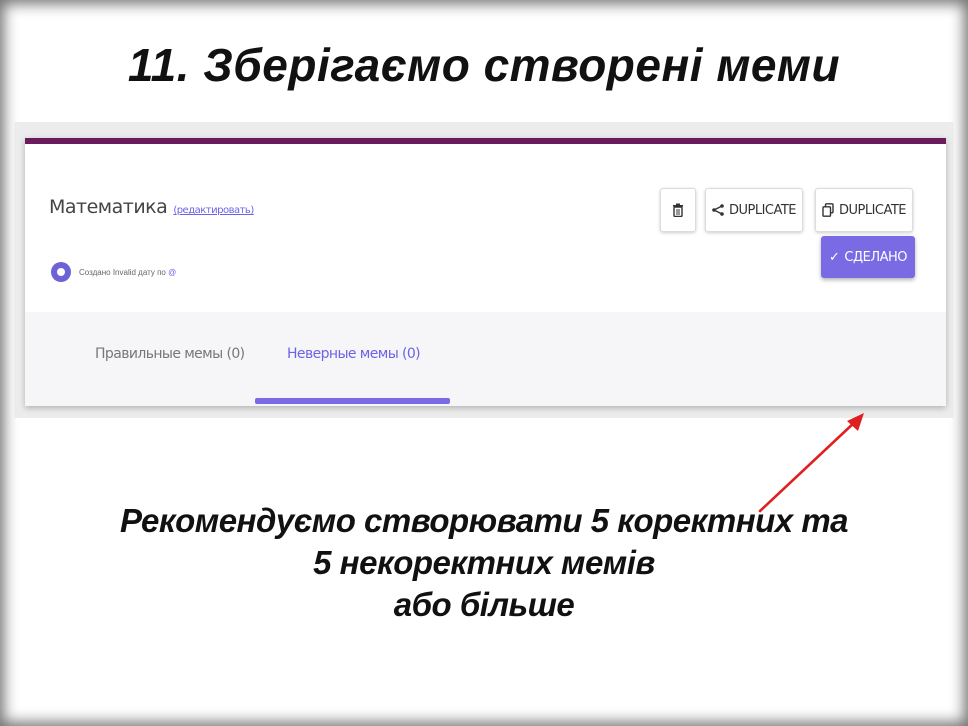 The image size is (968, 726). I want to click on copy-icon, so click(828, 210).